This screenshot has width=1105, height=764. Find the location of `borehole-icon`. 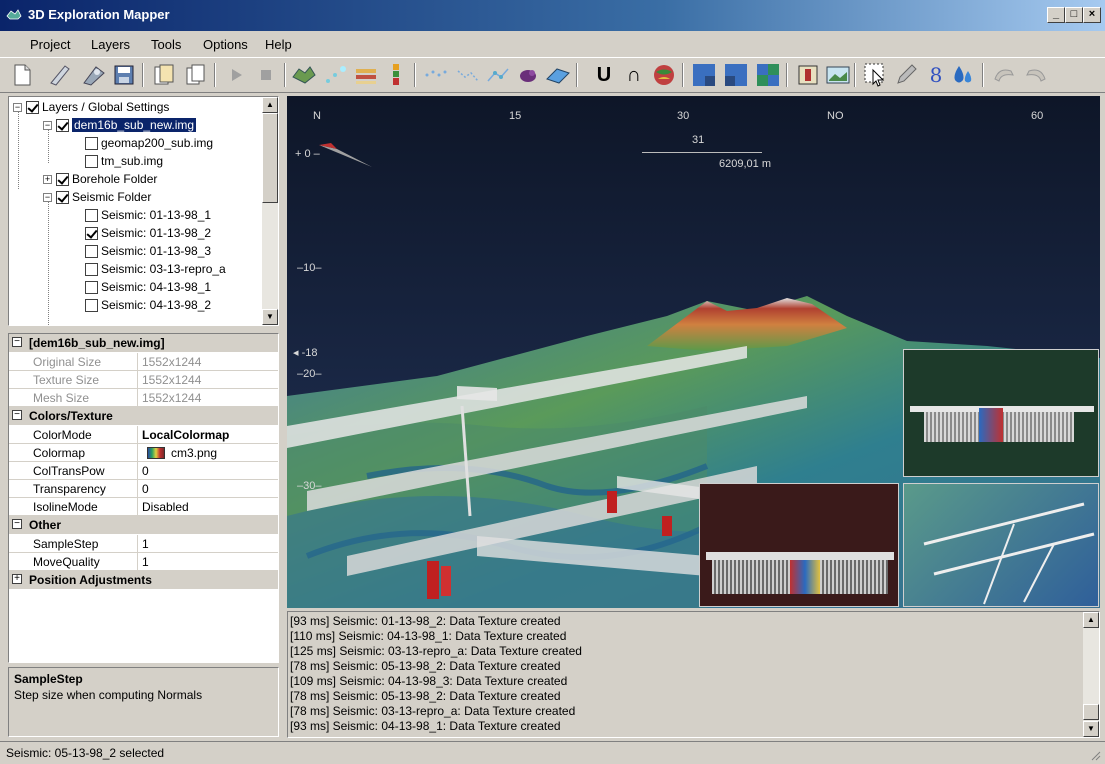

borehole-icon is located at coordinates (396, 75).